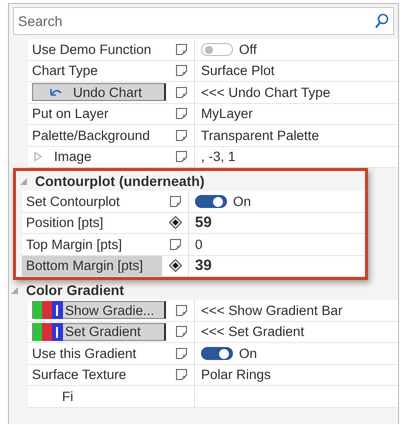 This screenshot has width=411, height=425. Describe the element at coordinates (248, 49) in the screenshot. I see `toggle-state-text: Off` at that location.